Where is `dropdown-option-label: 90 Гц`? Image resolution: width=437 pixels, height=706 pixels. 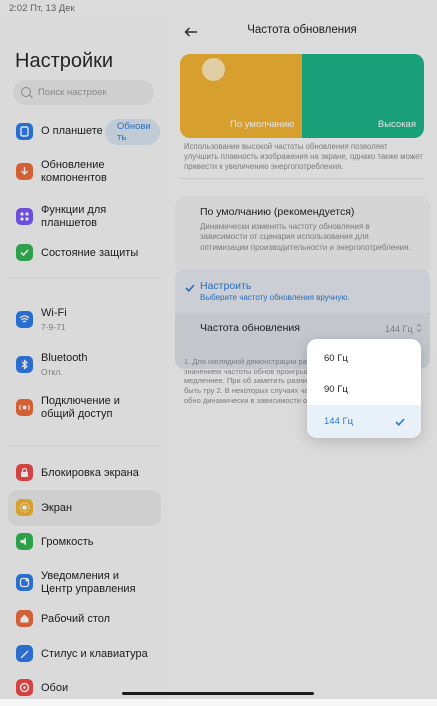
dropdown-option-label: 90 Гц is located at coordinates (336, 389).